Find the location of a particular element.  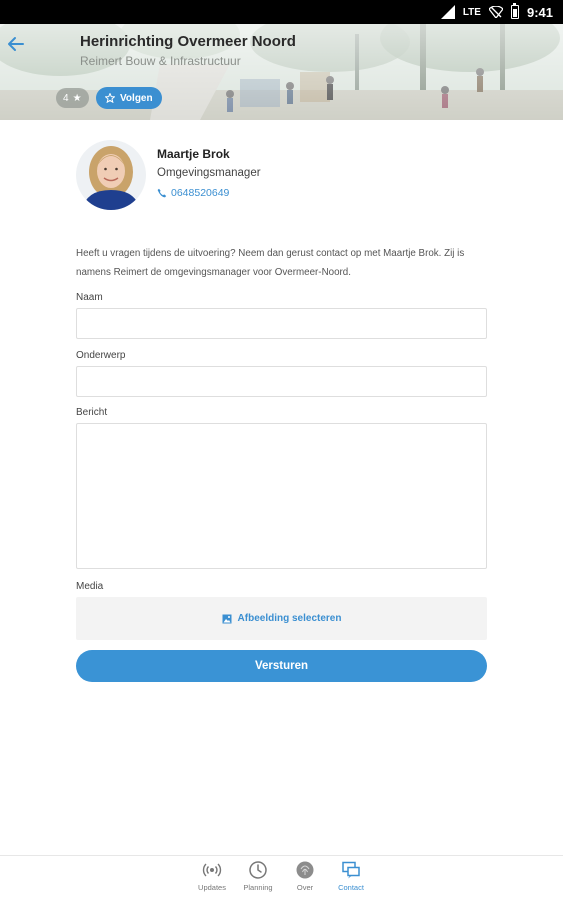

nav-label-planning: Planning is located at coordinates (258, 887).